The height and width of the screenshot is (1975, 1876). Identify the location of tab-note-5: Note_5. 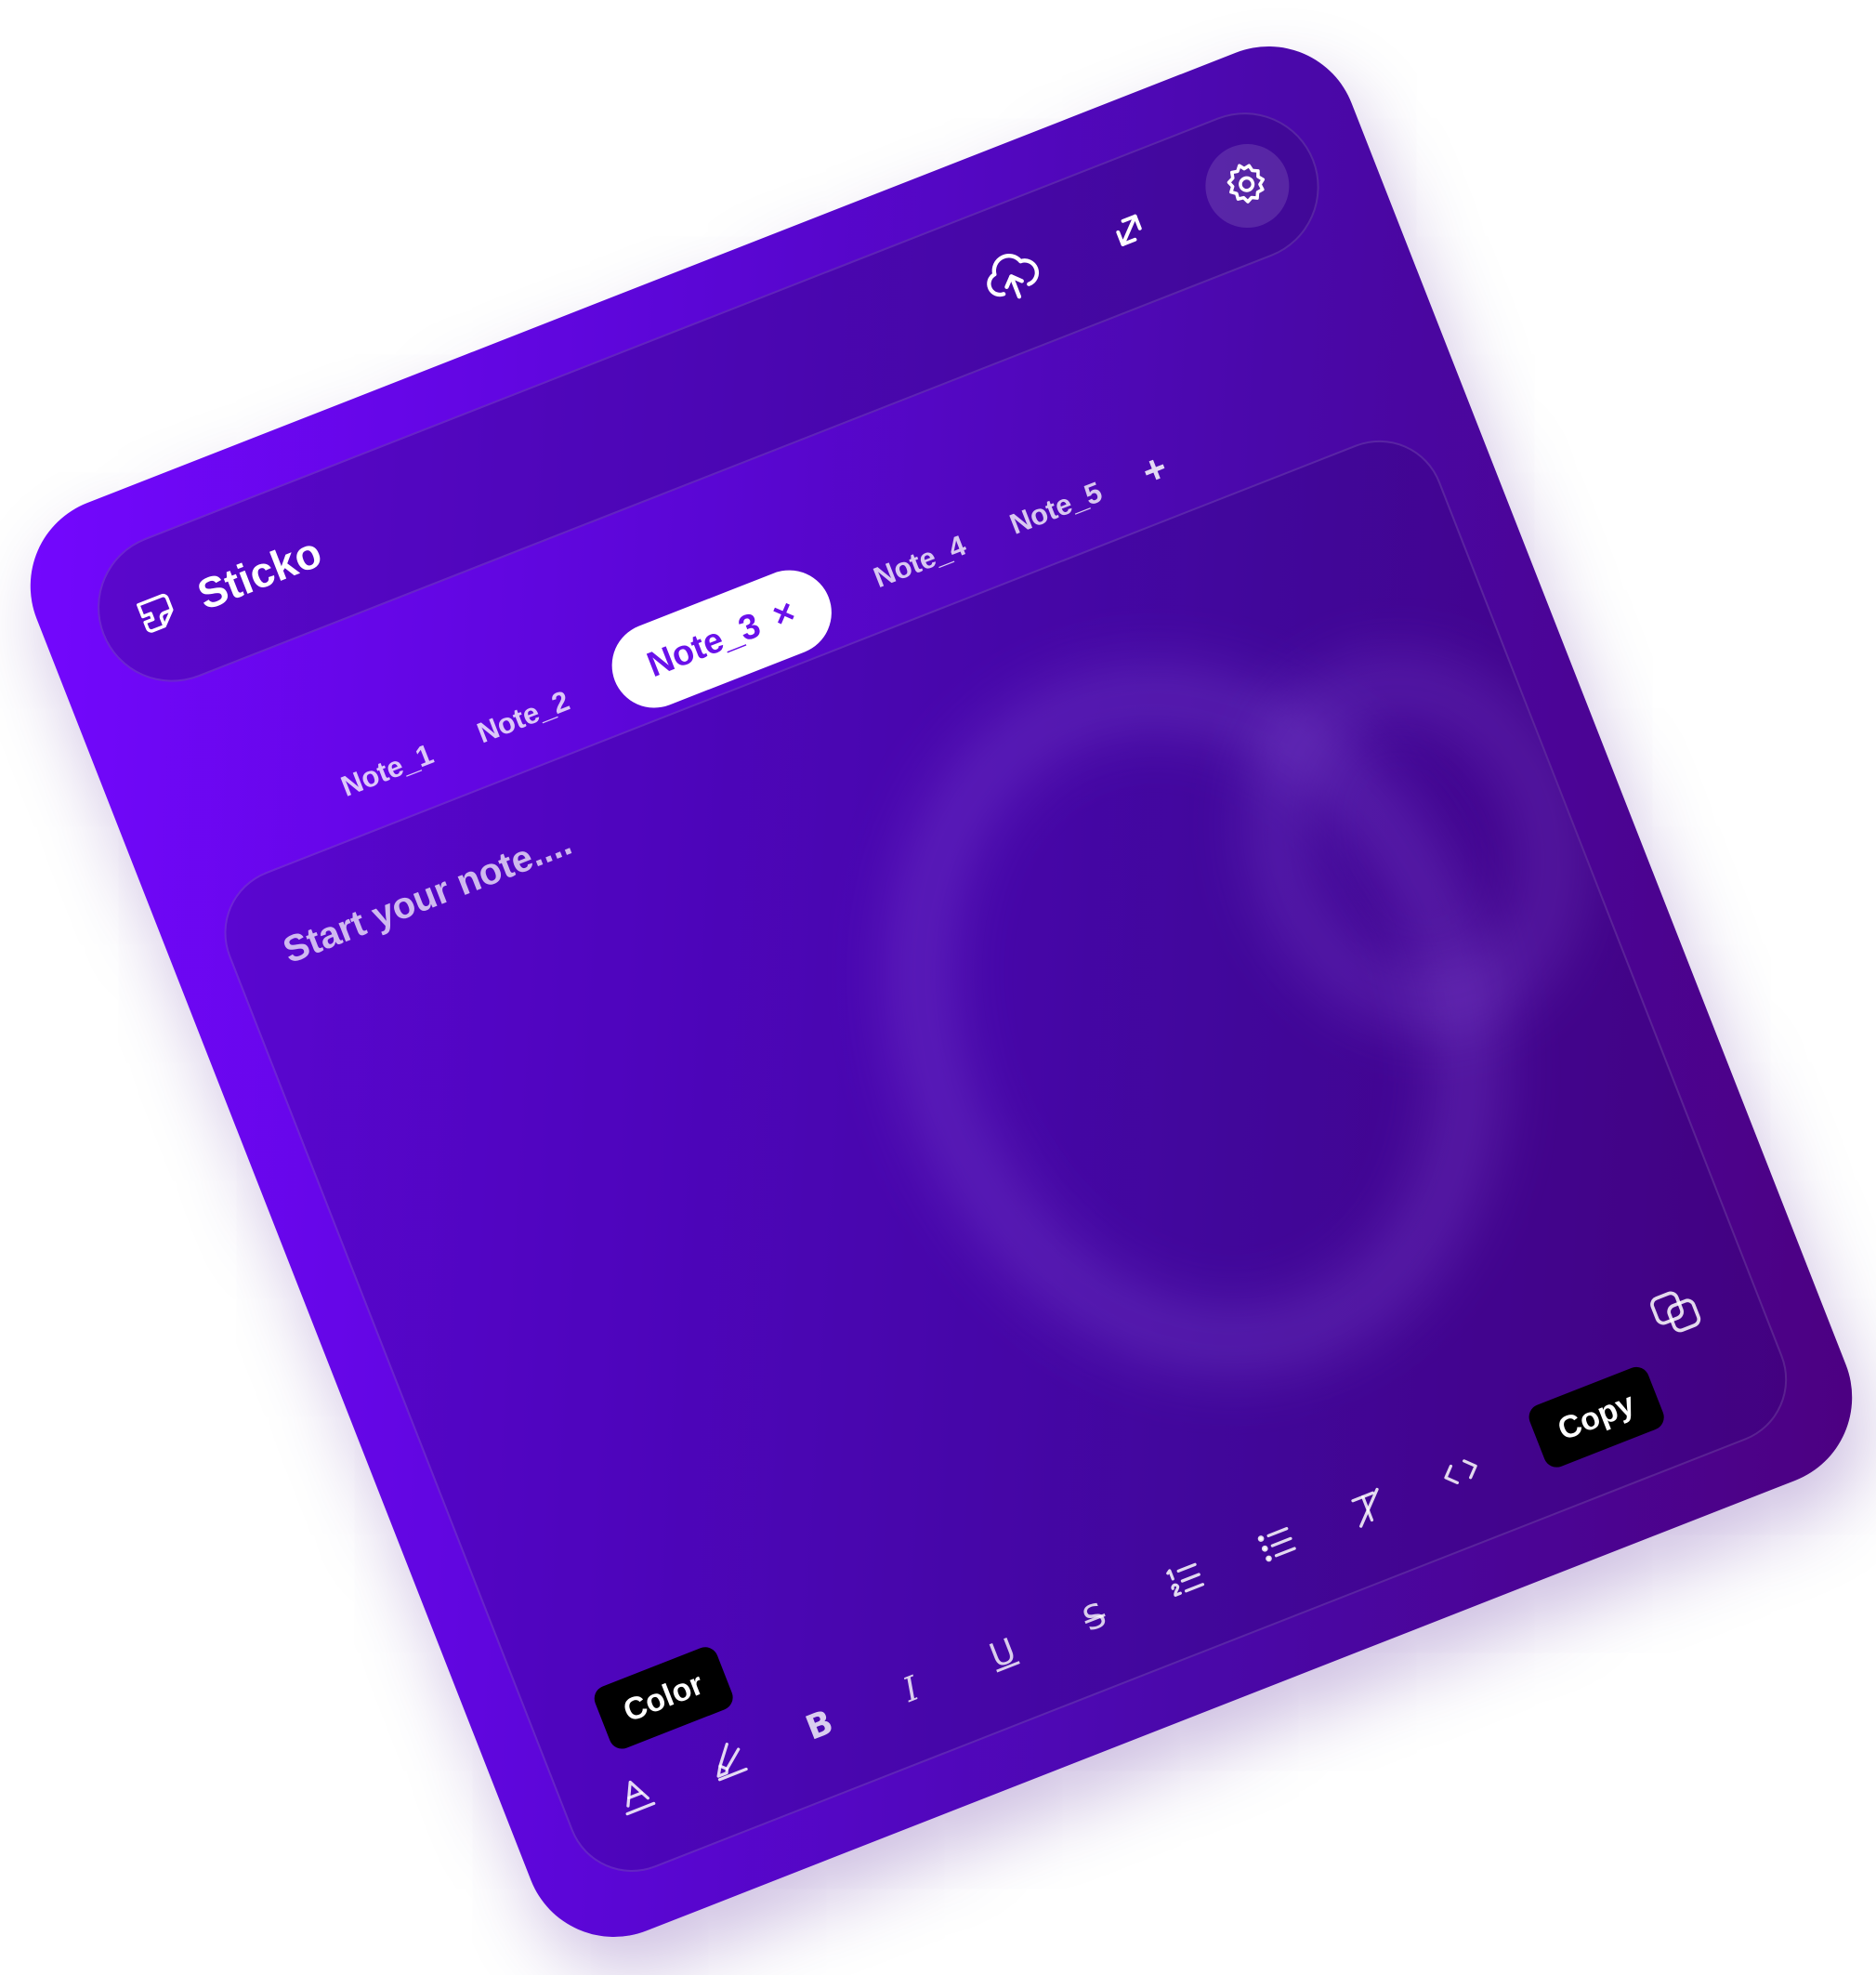
(1056, 508).